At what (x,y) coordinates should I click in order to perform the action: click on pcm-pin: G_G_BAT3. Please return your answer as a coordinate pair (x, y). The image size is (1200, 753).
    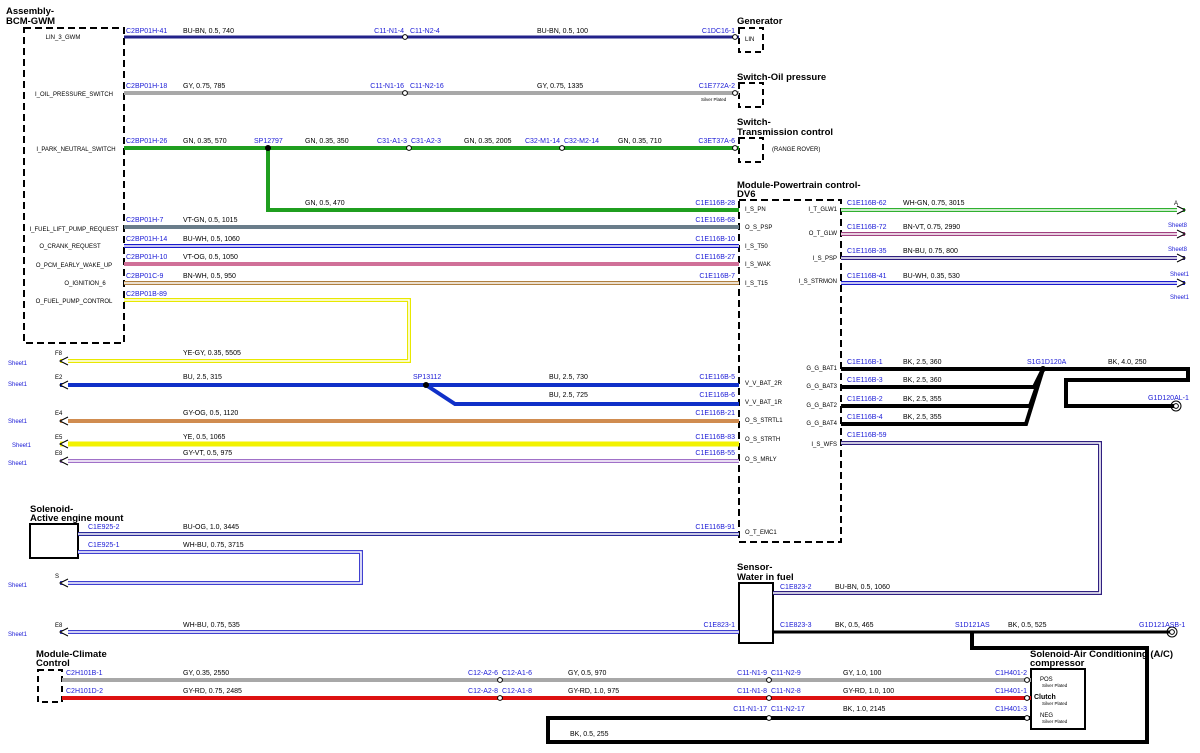
    Looking at the image, I should click on (821, 387).